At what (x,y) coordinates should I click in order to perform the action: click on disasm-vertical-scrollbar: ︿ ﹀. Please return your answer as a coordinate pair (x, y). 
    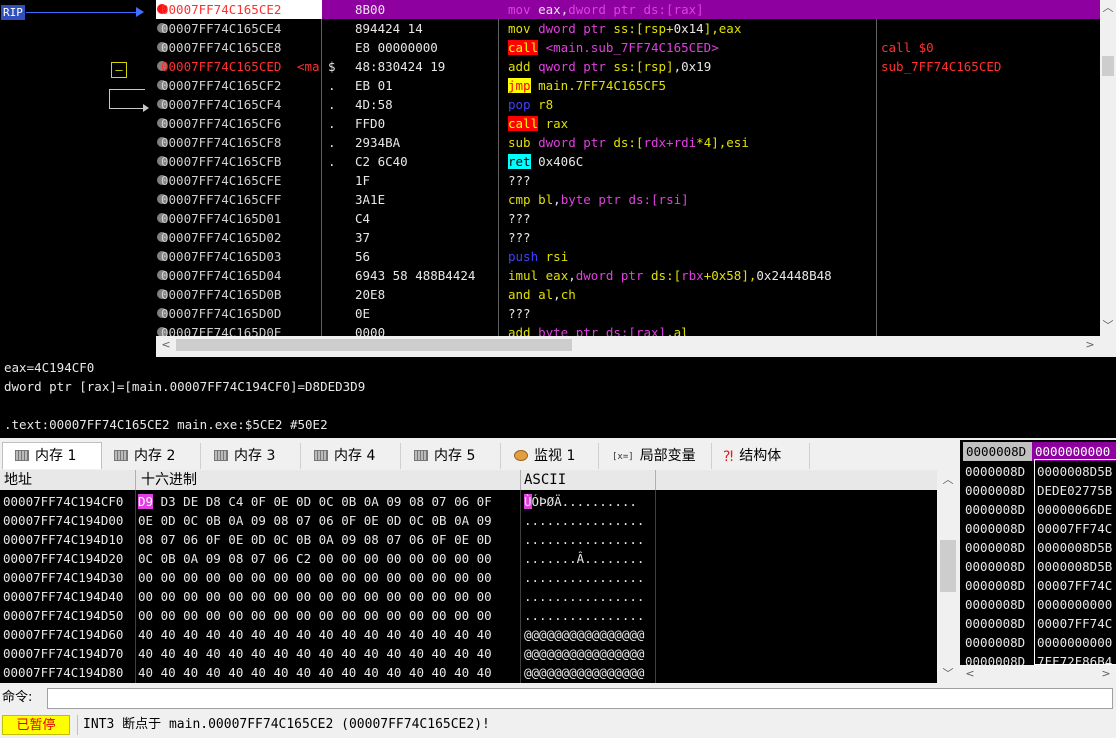
    Looking at the image, I should click on (1108, 168).